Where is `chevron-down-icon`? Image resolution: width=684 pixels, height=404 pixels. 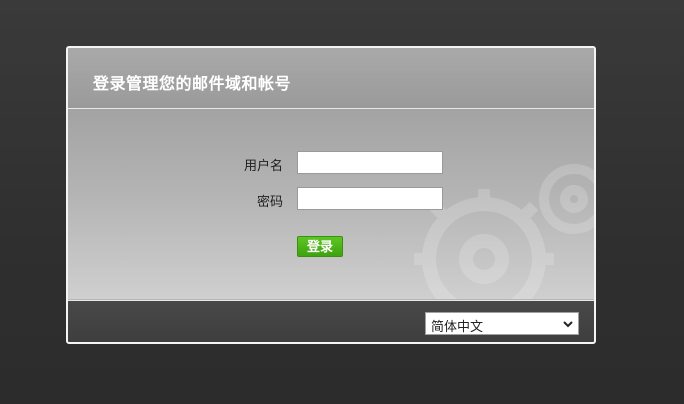
chevron-down-icon is located at coordinates (568, 324).